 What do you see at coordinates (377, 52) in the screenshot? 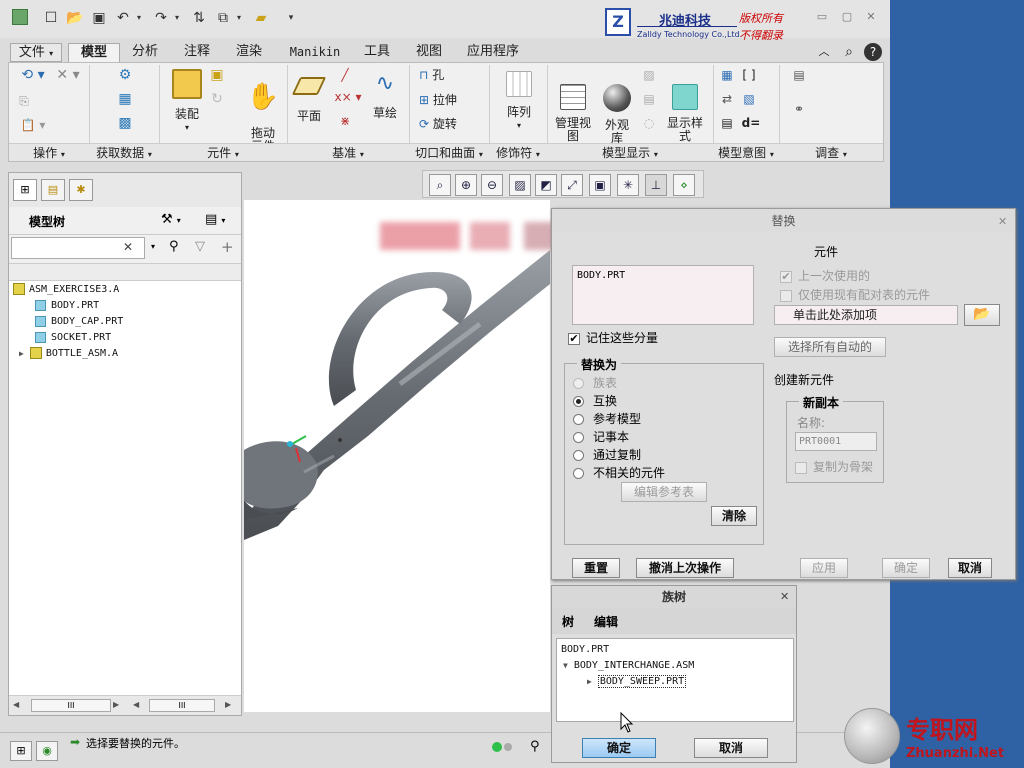
I see `tab-tools: 工具` at bounding box center [377, 52].